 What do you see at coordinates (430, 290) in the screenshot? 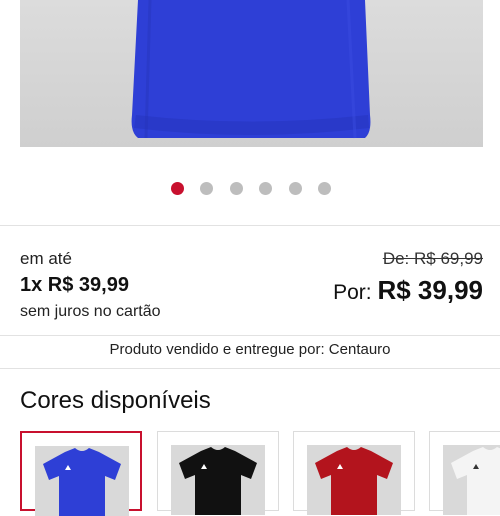
I see `new-price-amount: R$ 39,99` at bounding box center [430, 290].